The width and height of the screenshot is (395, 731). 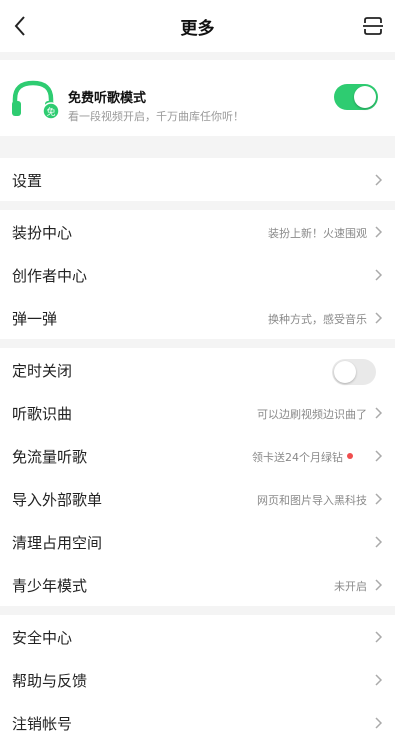 I want to click on row-dress-center: 装扮中心 装扮上新！火速围观, so click(x=197, y=231).